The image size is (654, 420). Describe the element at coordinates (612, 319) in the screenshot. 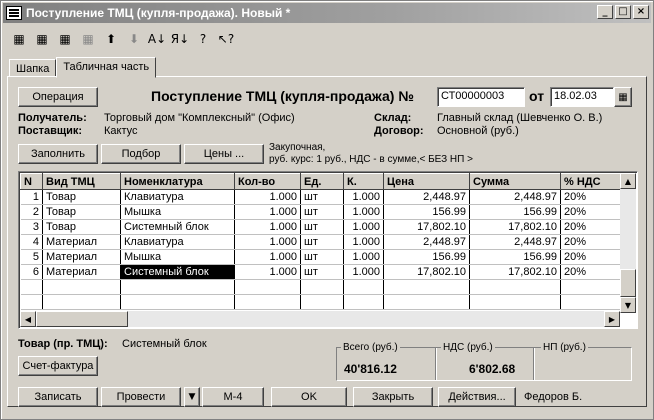

I see `scroll-right-icon: ▶` at that location.